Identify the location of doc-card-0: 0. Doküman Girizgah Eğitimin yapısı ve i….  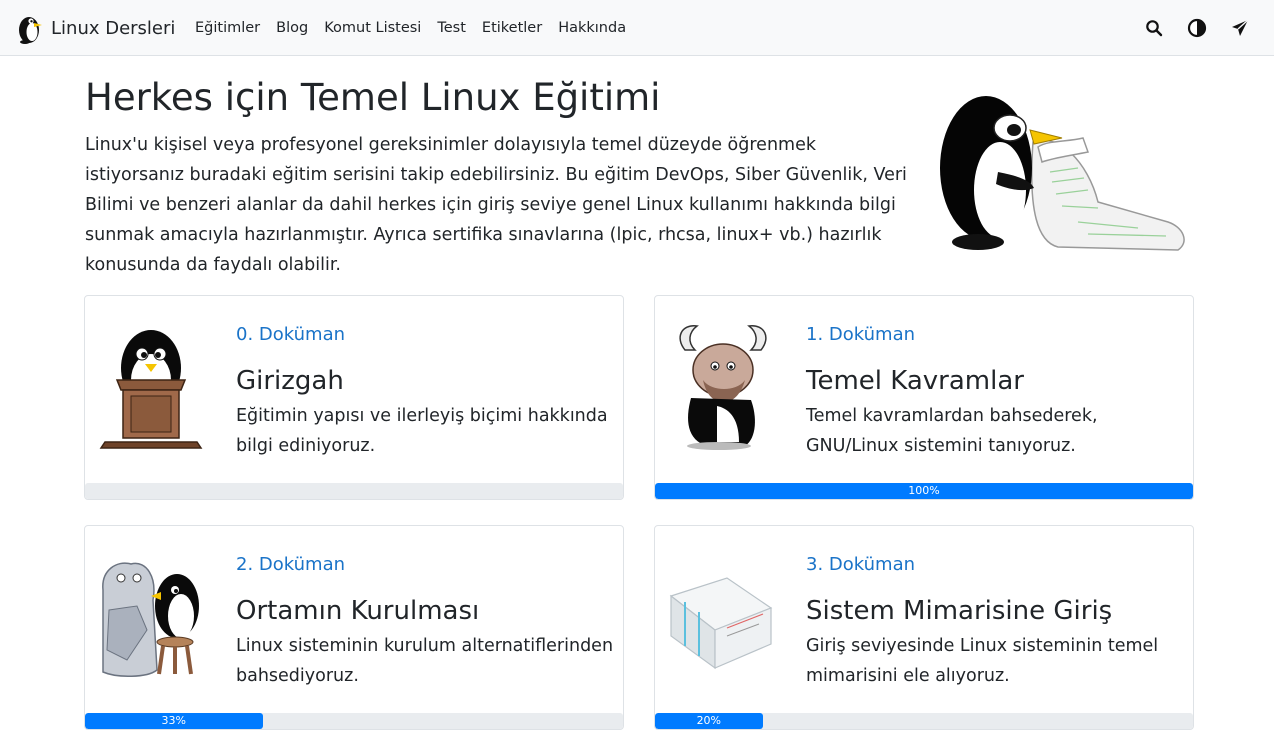
(354, 397).